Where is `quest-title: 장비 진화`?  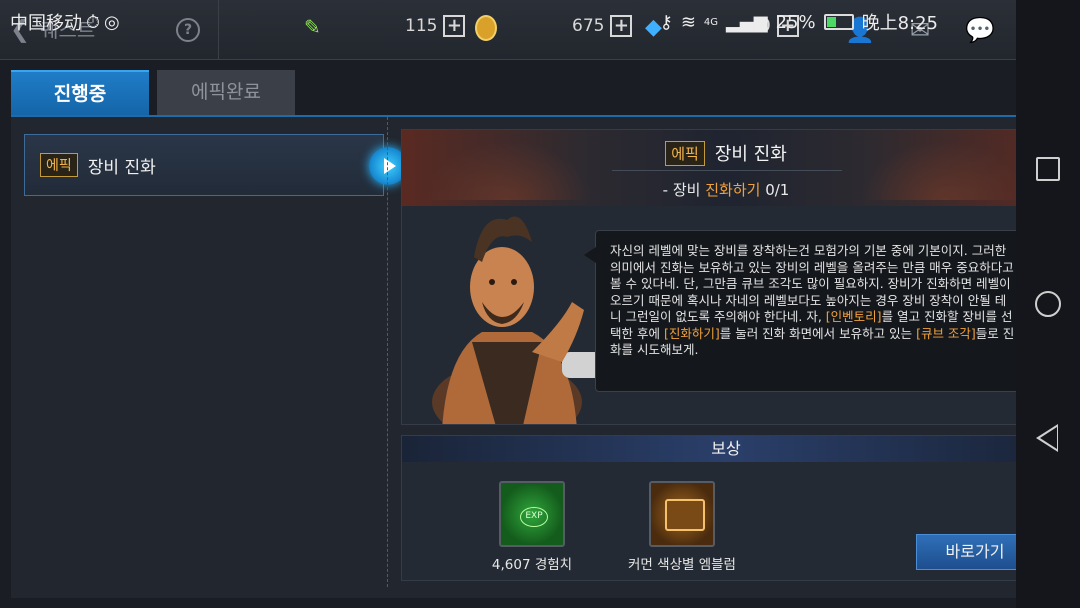 quest-title: 장비 진화 is located at coordinates (121, 167).